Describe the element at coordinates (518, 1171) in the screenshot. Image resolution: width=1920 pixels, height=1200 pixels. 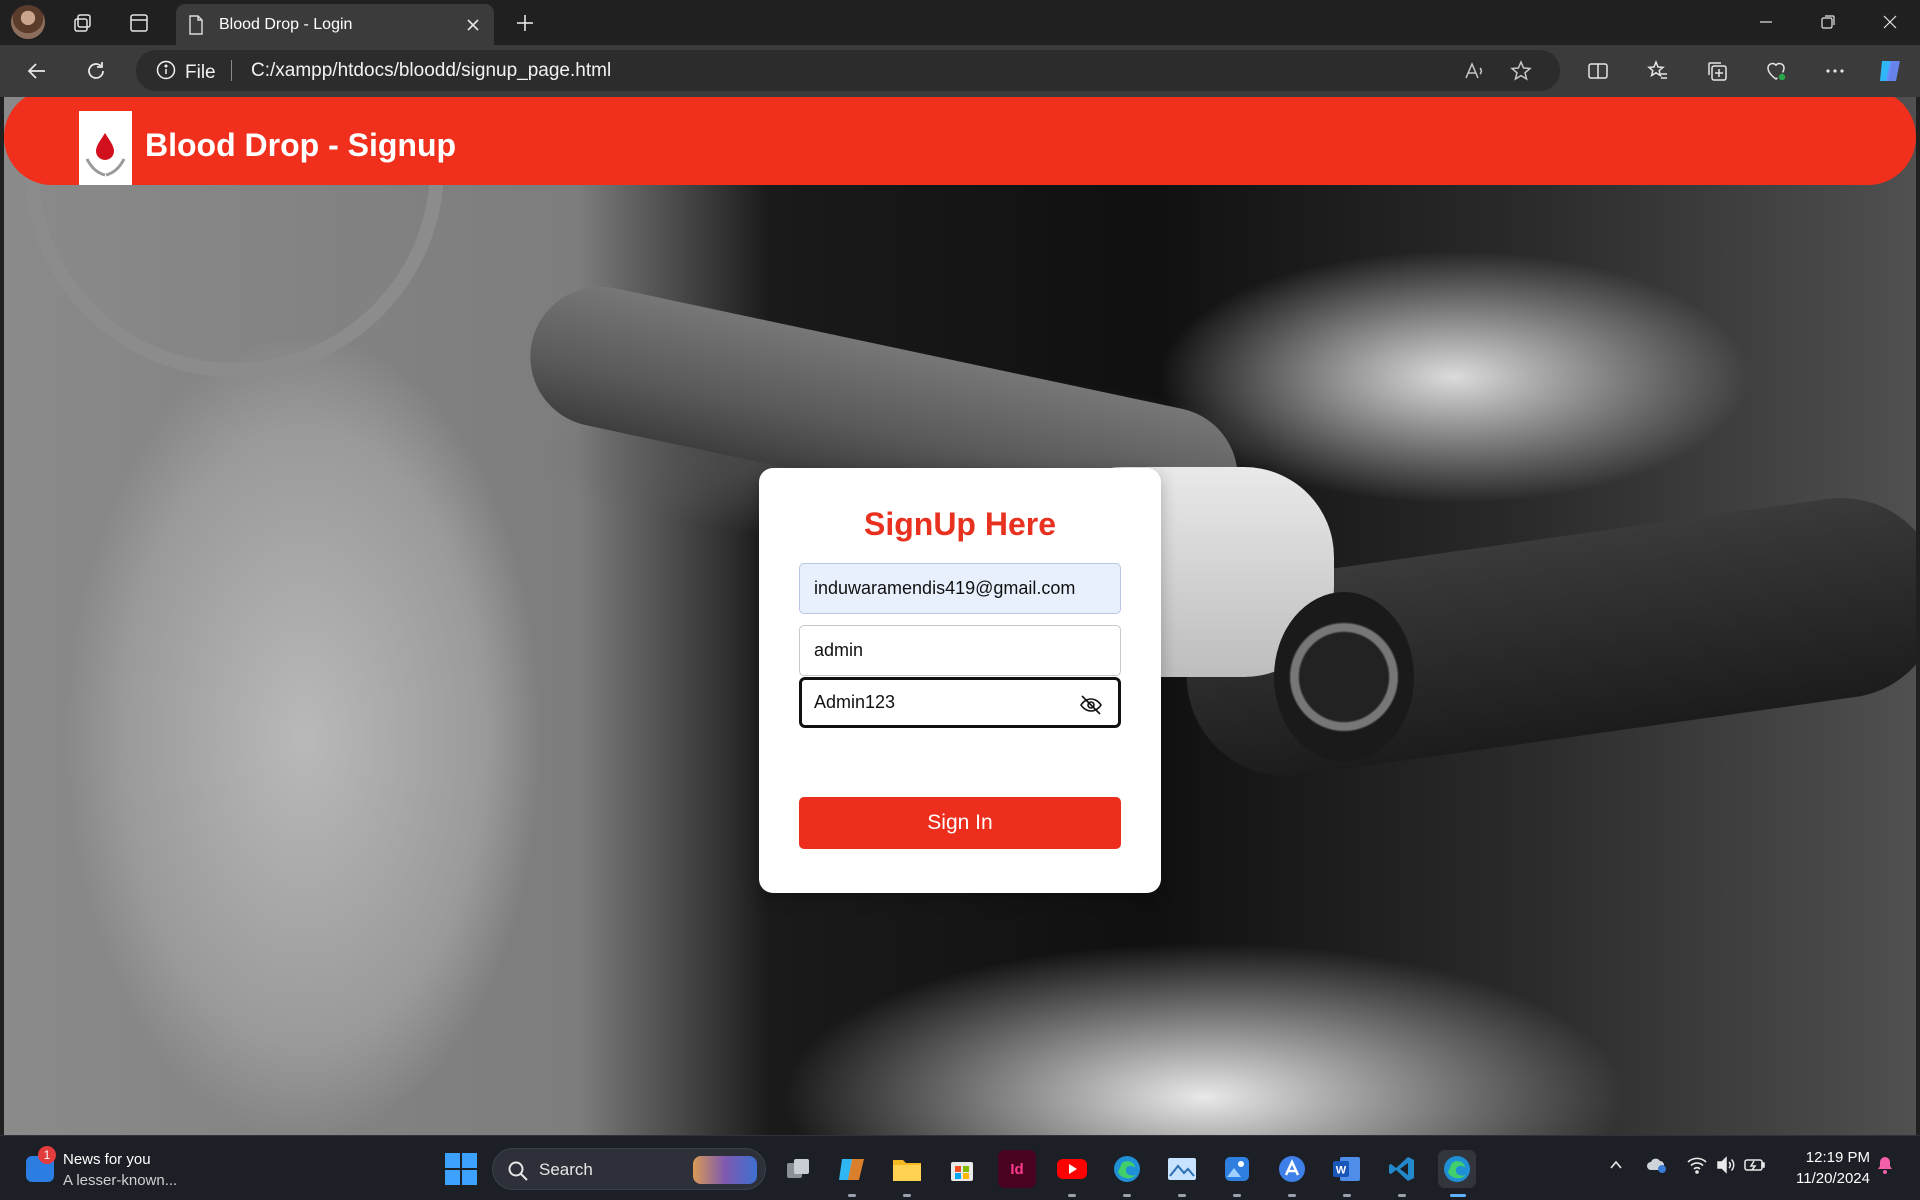
I see `search-icon` at that location.